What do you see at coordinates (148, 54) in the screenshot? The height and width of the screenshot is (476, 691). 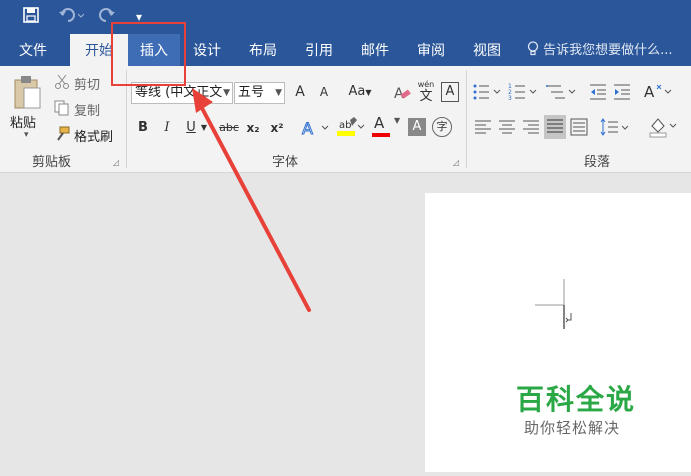 I see `highlight-box` at bounding box center [148, 54].